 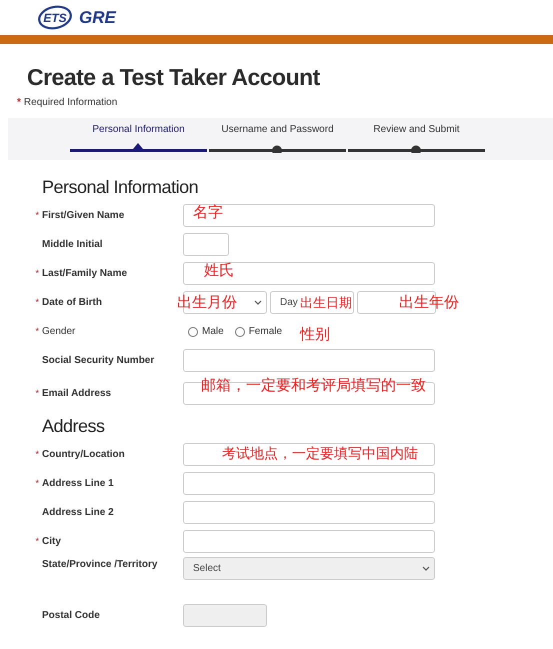 What do you see at coordinates (315, 334) in the screenshot?
I see `annotation-text: 性别` at bounding box center [315, 334].